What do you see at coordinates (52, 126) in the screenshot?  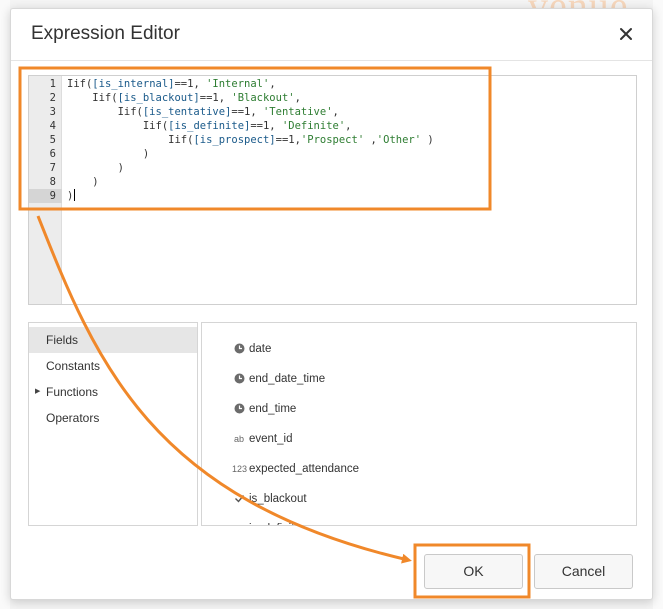 I see `line-number: 4` at bounding box center [52, 126].